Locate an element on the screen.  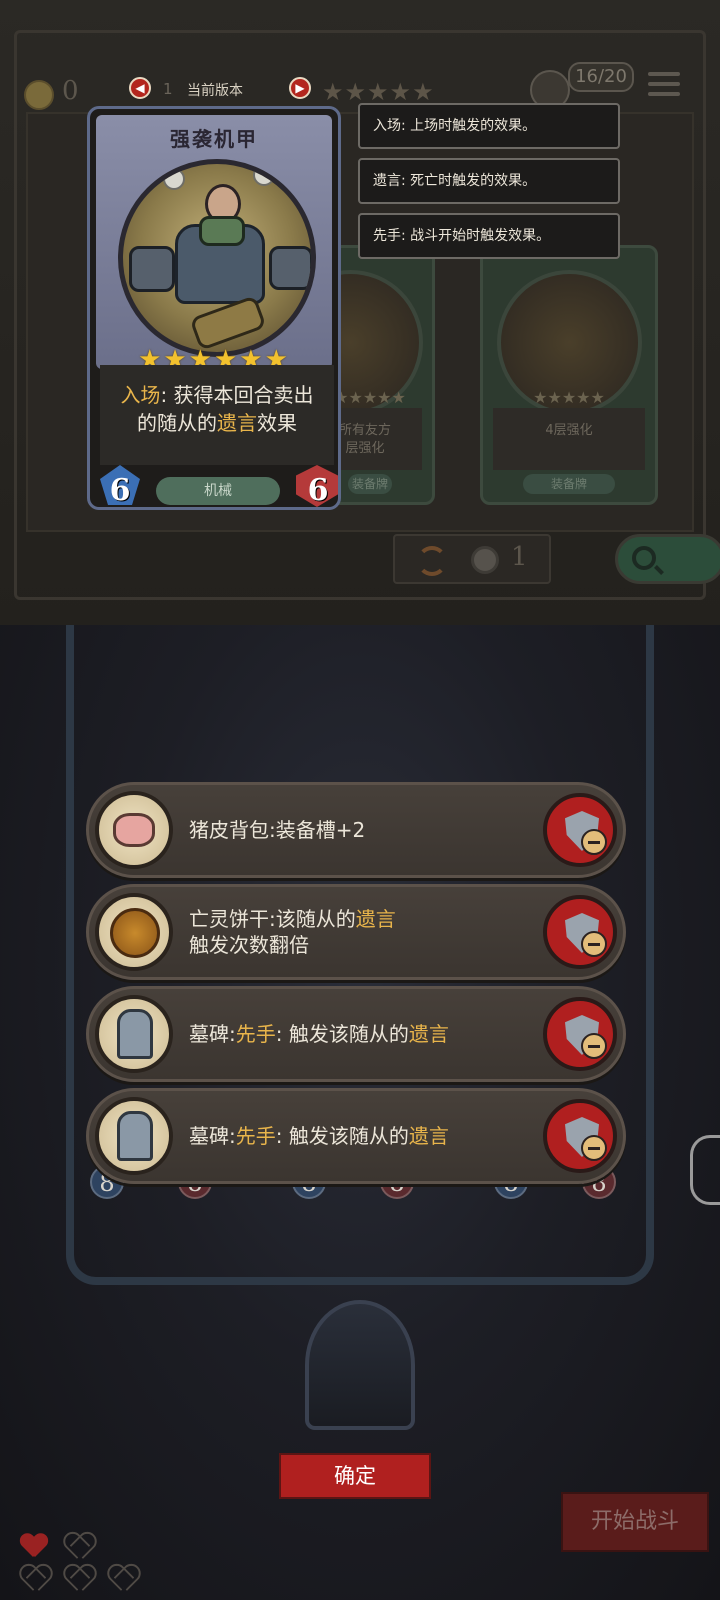
menu-icon is located at coordinates (664, 86).